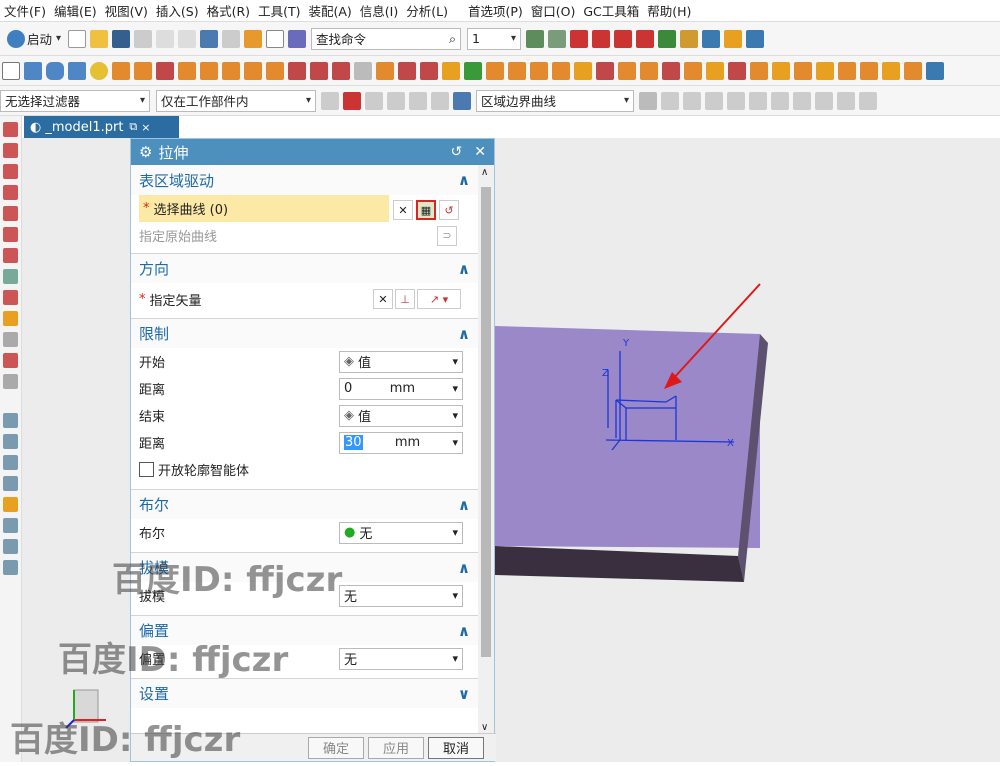  What do you see at coordinates (669, 10) in the screenshot?
I see `menu-help: 帮助(H)` at bounding box center [669, 10].